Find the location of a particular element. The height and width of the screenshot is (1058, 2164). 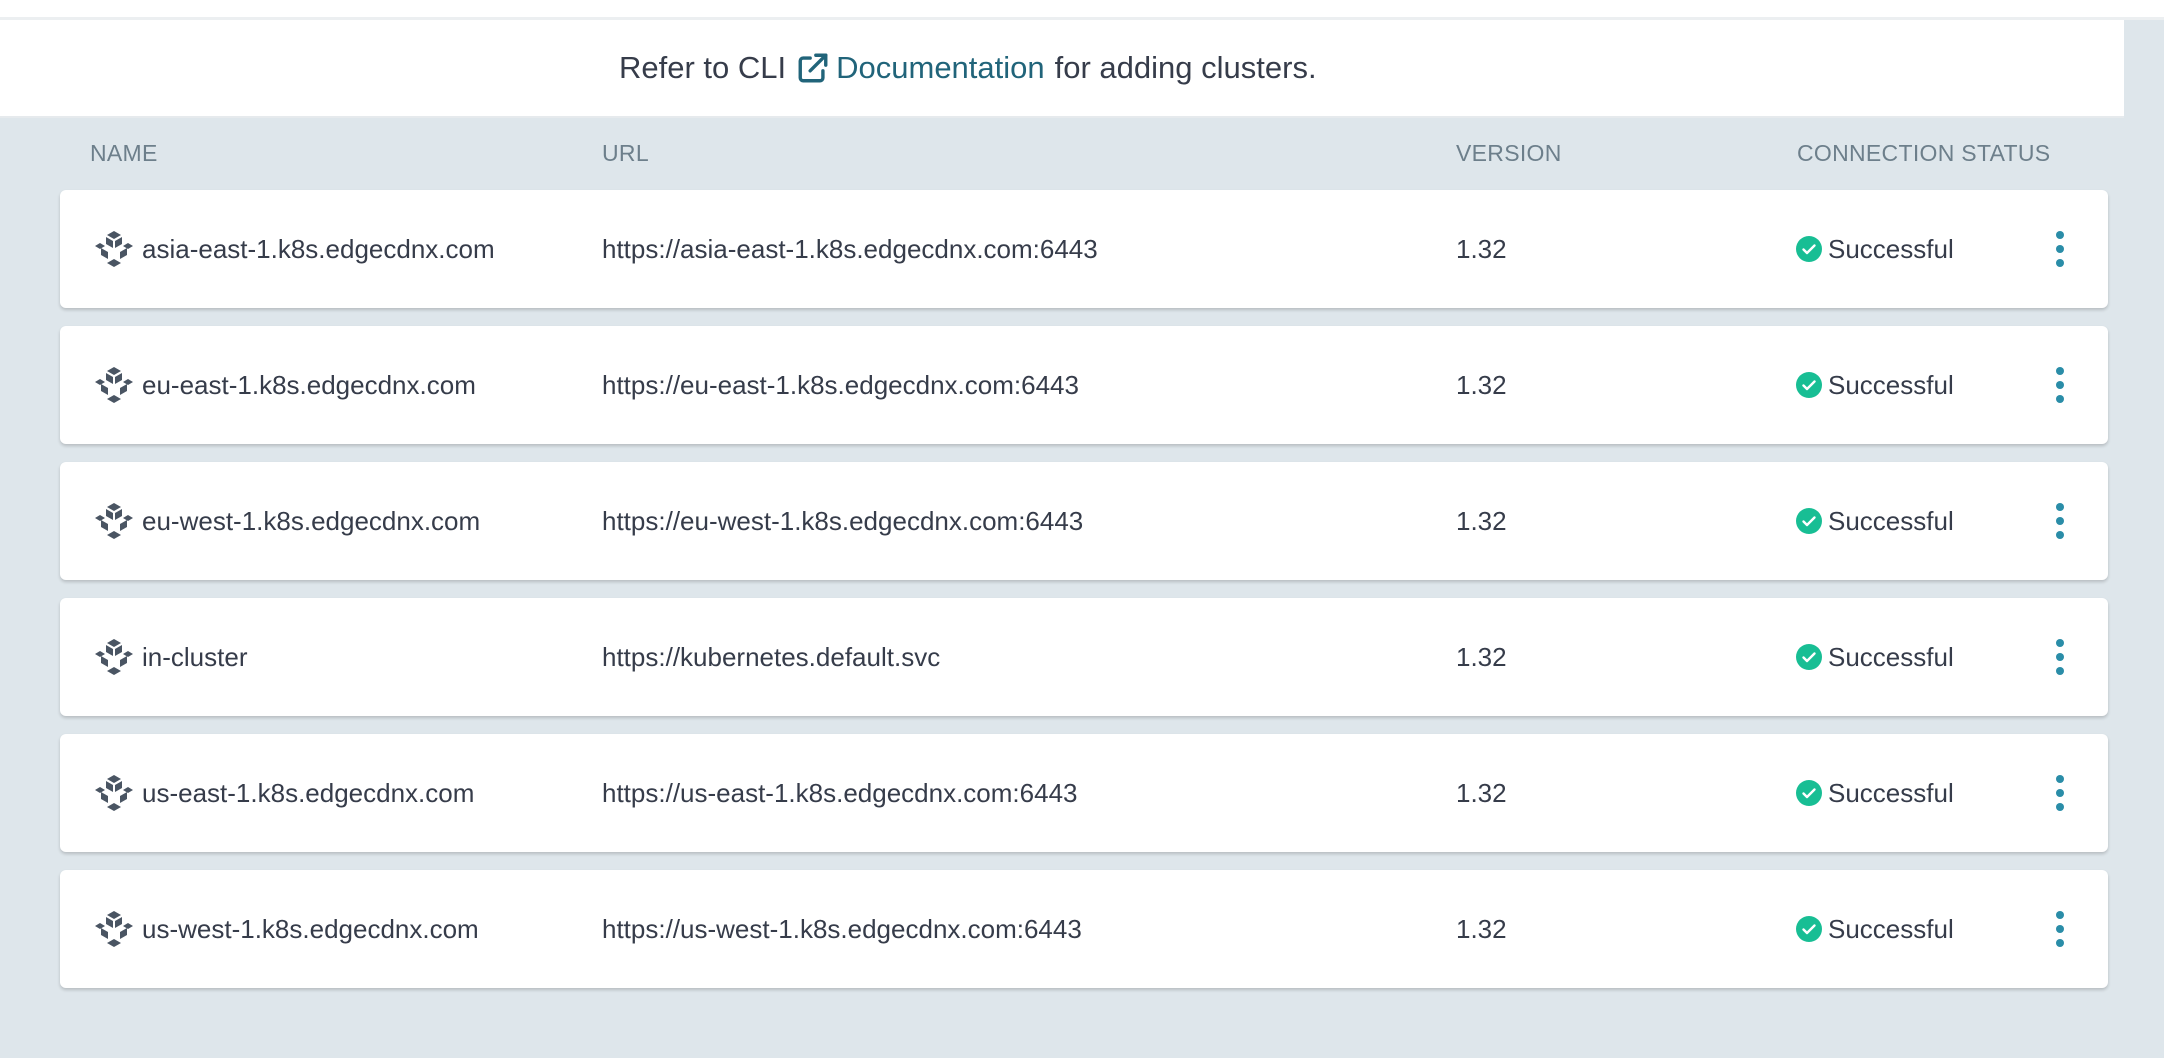

cluster-url: https://eu-west-1.k8s.edgecdnx.com:6443 is located at coordinates (843, 520).